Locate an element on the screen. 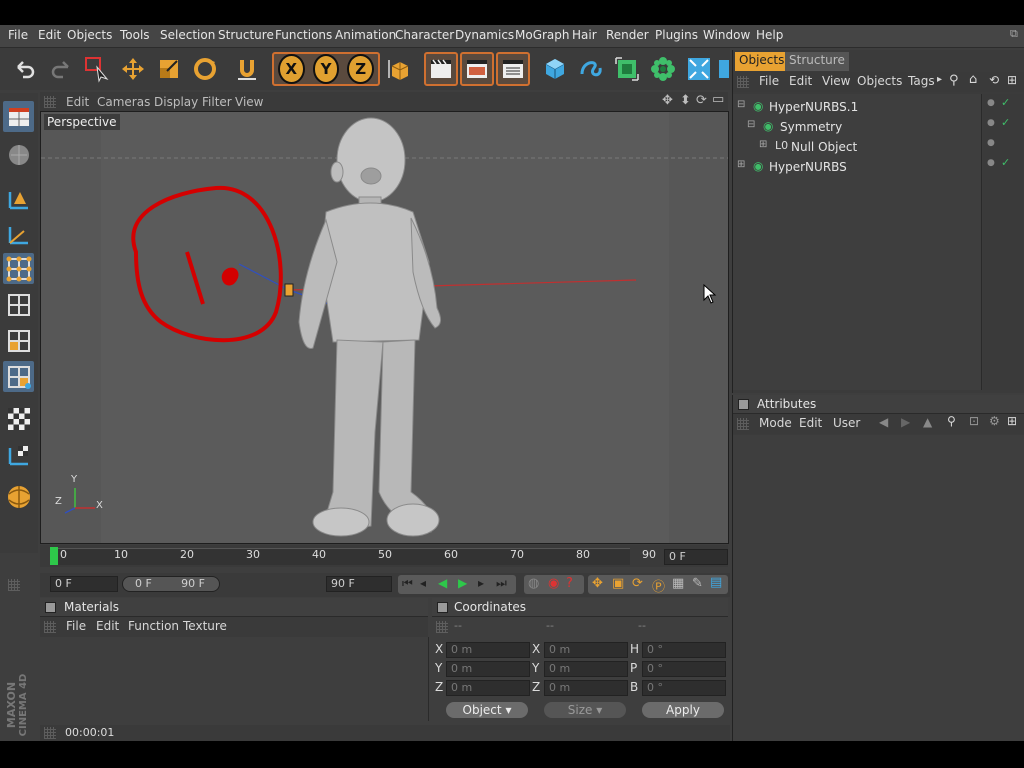  key-scale-icon: ▣ is located at coordinates (618, 583).